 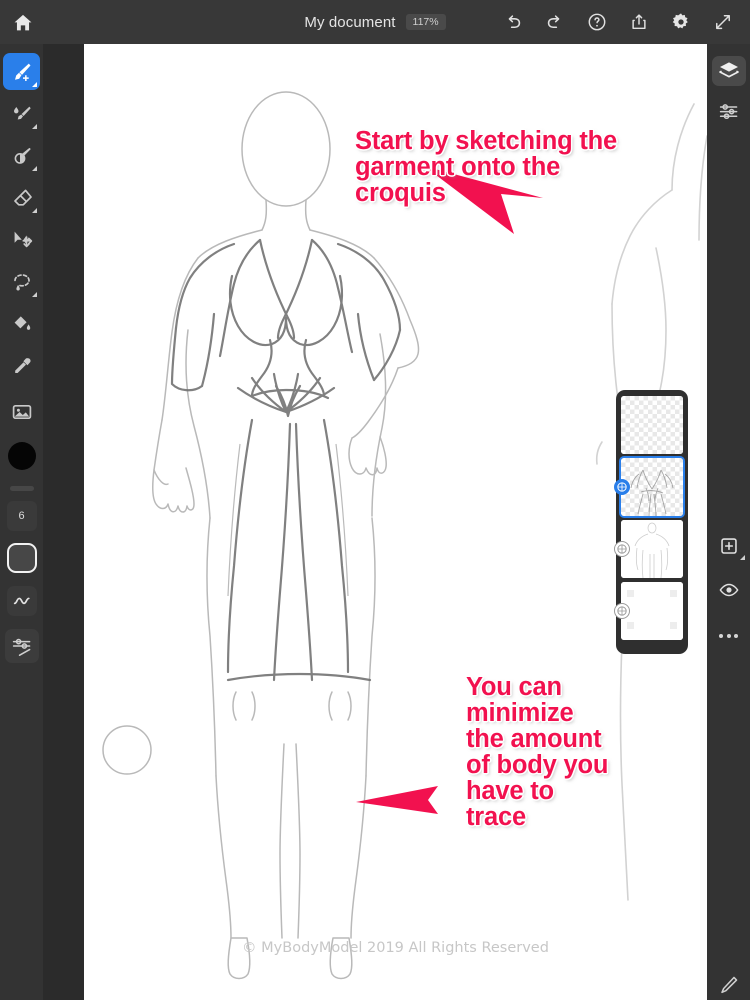 I want to click on undo-icon, so click(x=514, y=22).